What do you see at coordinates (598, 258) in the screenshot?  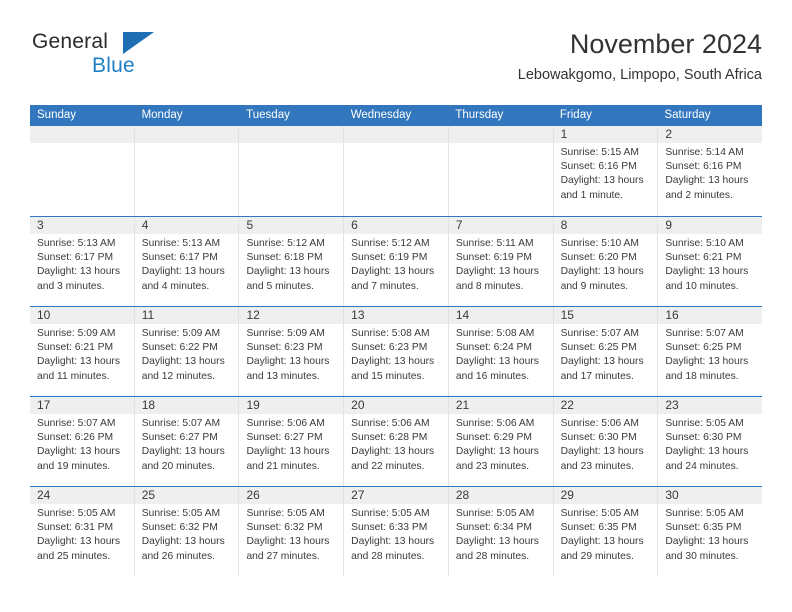 I see `sun-info-line: Sunset: 6:20 PM` at bounding box center [598, 258].